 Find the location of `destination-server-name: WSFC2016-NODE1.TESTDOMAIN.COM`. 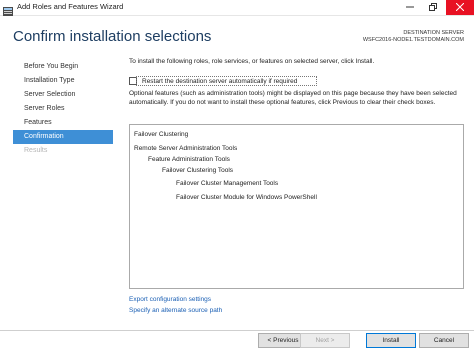

destination-server-name: WSFC2016-NODE1.TESTDOMAIN.COM is located at coordinates (413, 40).